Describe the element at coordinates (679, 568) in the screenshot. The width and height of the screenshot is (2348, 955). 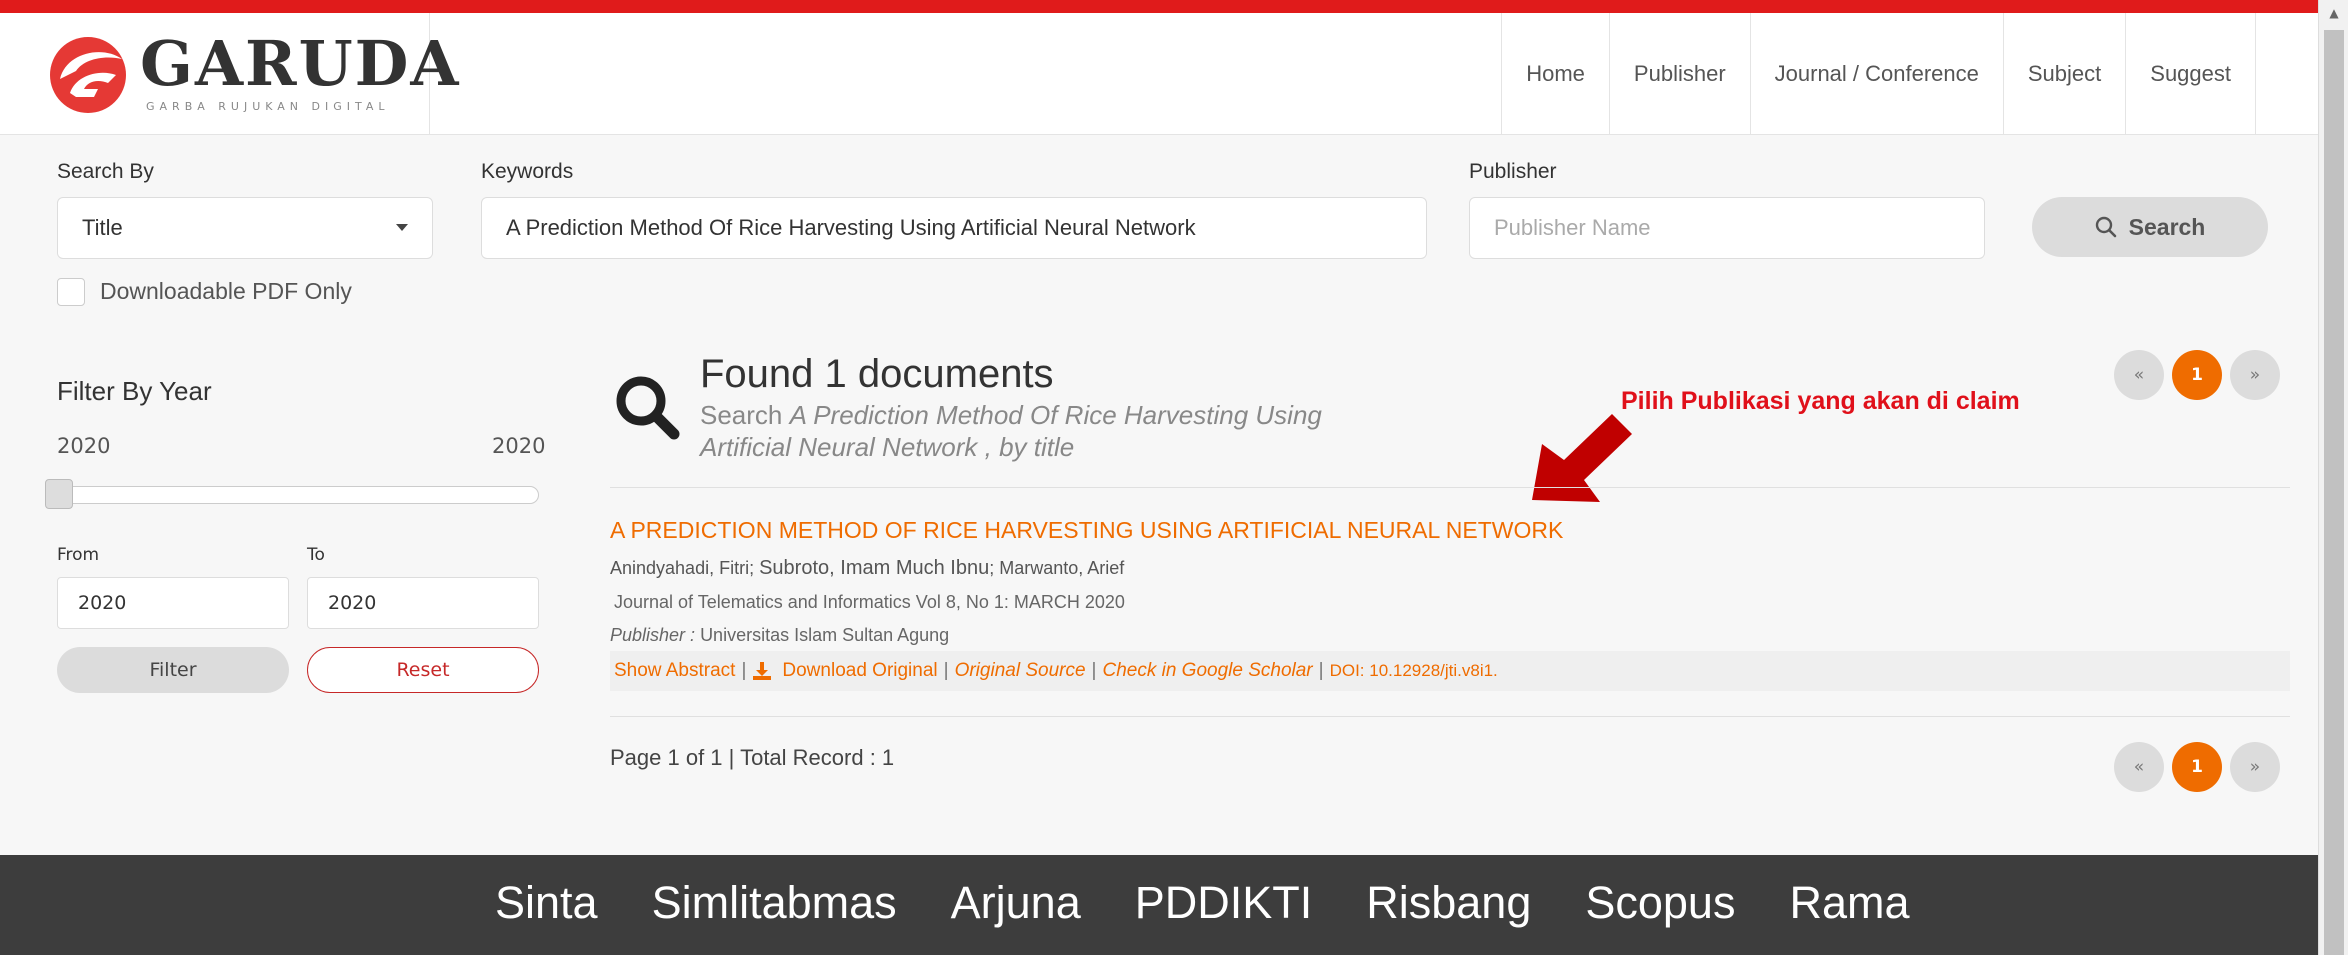
I see `author-link: Anindyahadi, Fitri` at that location.